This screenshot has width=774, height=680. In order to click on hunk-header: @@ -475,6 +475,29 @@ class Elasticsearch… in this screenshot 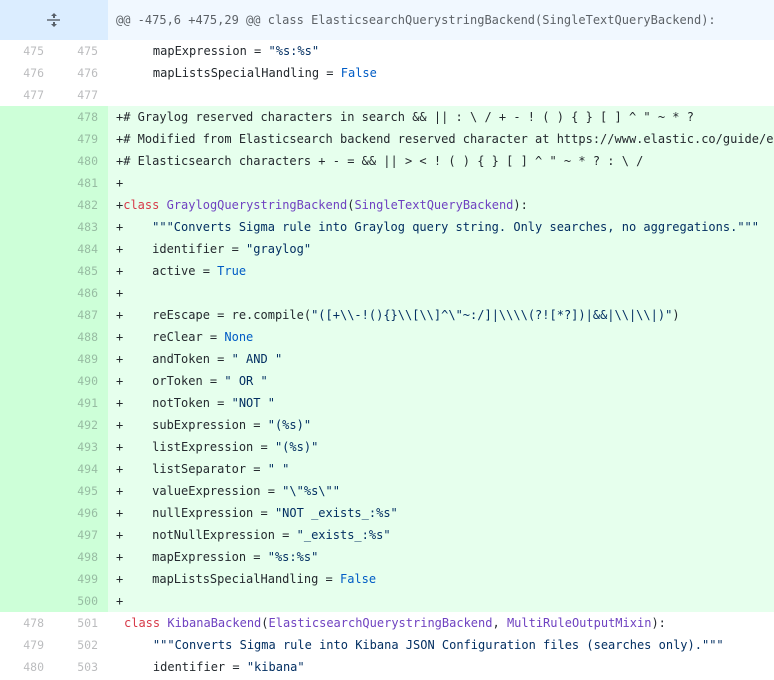, I will do `click(387, 20)`.